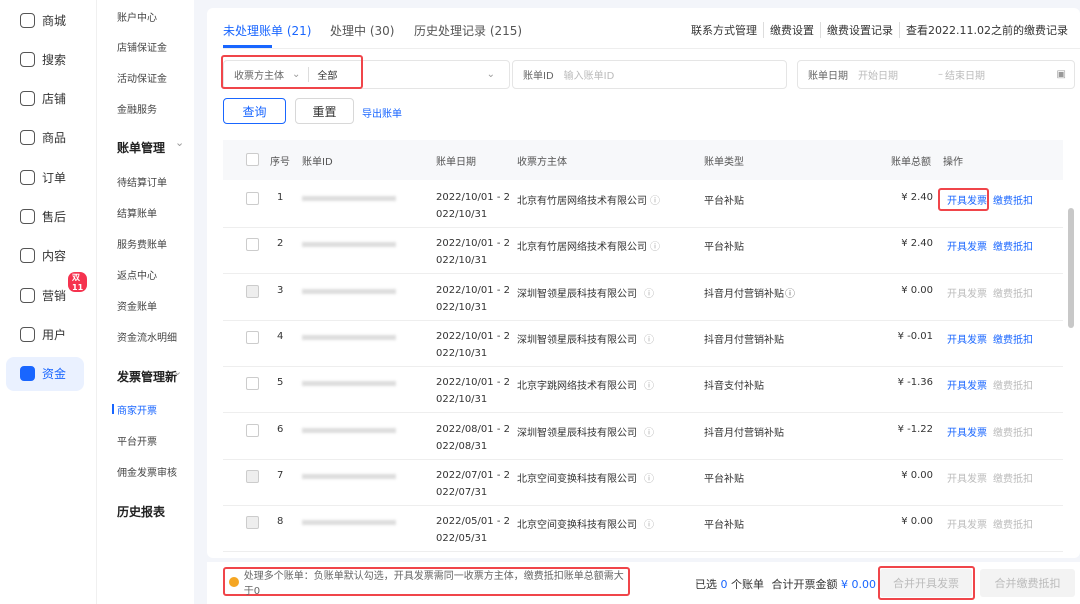 The width and height of the screenshot is (1080, 604). I want to click on bill-id-placeholder: 输入账单ID, so click(589, 76).